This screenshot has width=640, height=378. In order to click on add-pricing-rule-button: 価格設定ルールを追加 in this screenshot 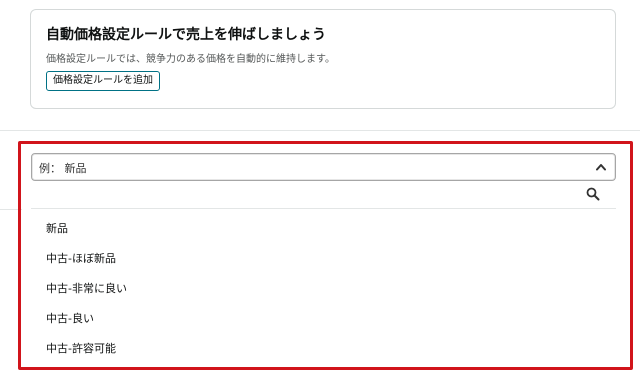, I will do `click(103, 81)`.